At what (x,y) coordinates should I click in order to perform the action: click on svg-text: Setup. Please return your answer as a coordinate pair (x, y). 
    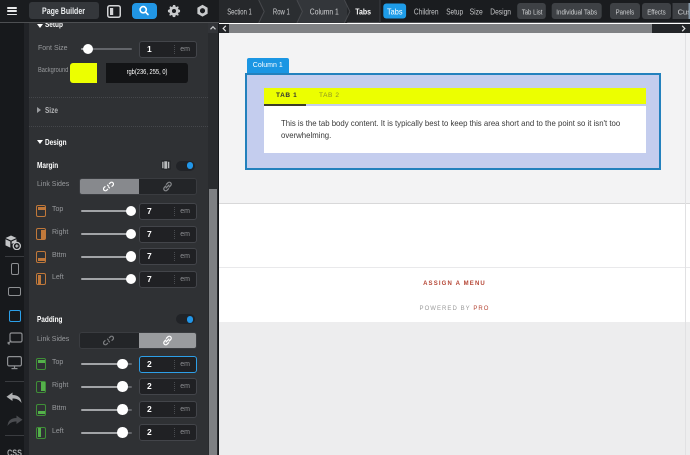
    Looking at the image, I should click on (454, 12).